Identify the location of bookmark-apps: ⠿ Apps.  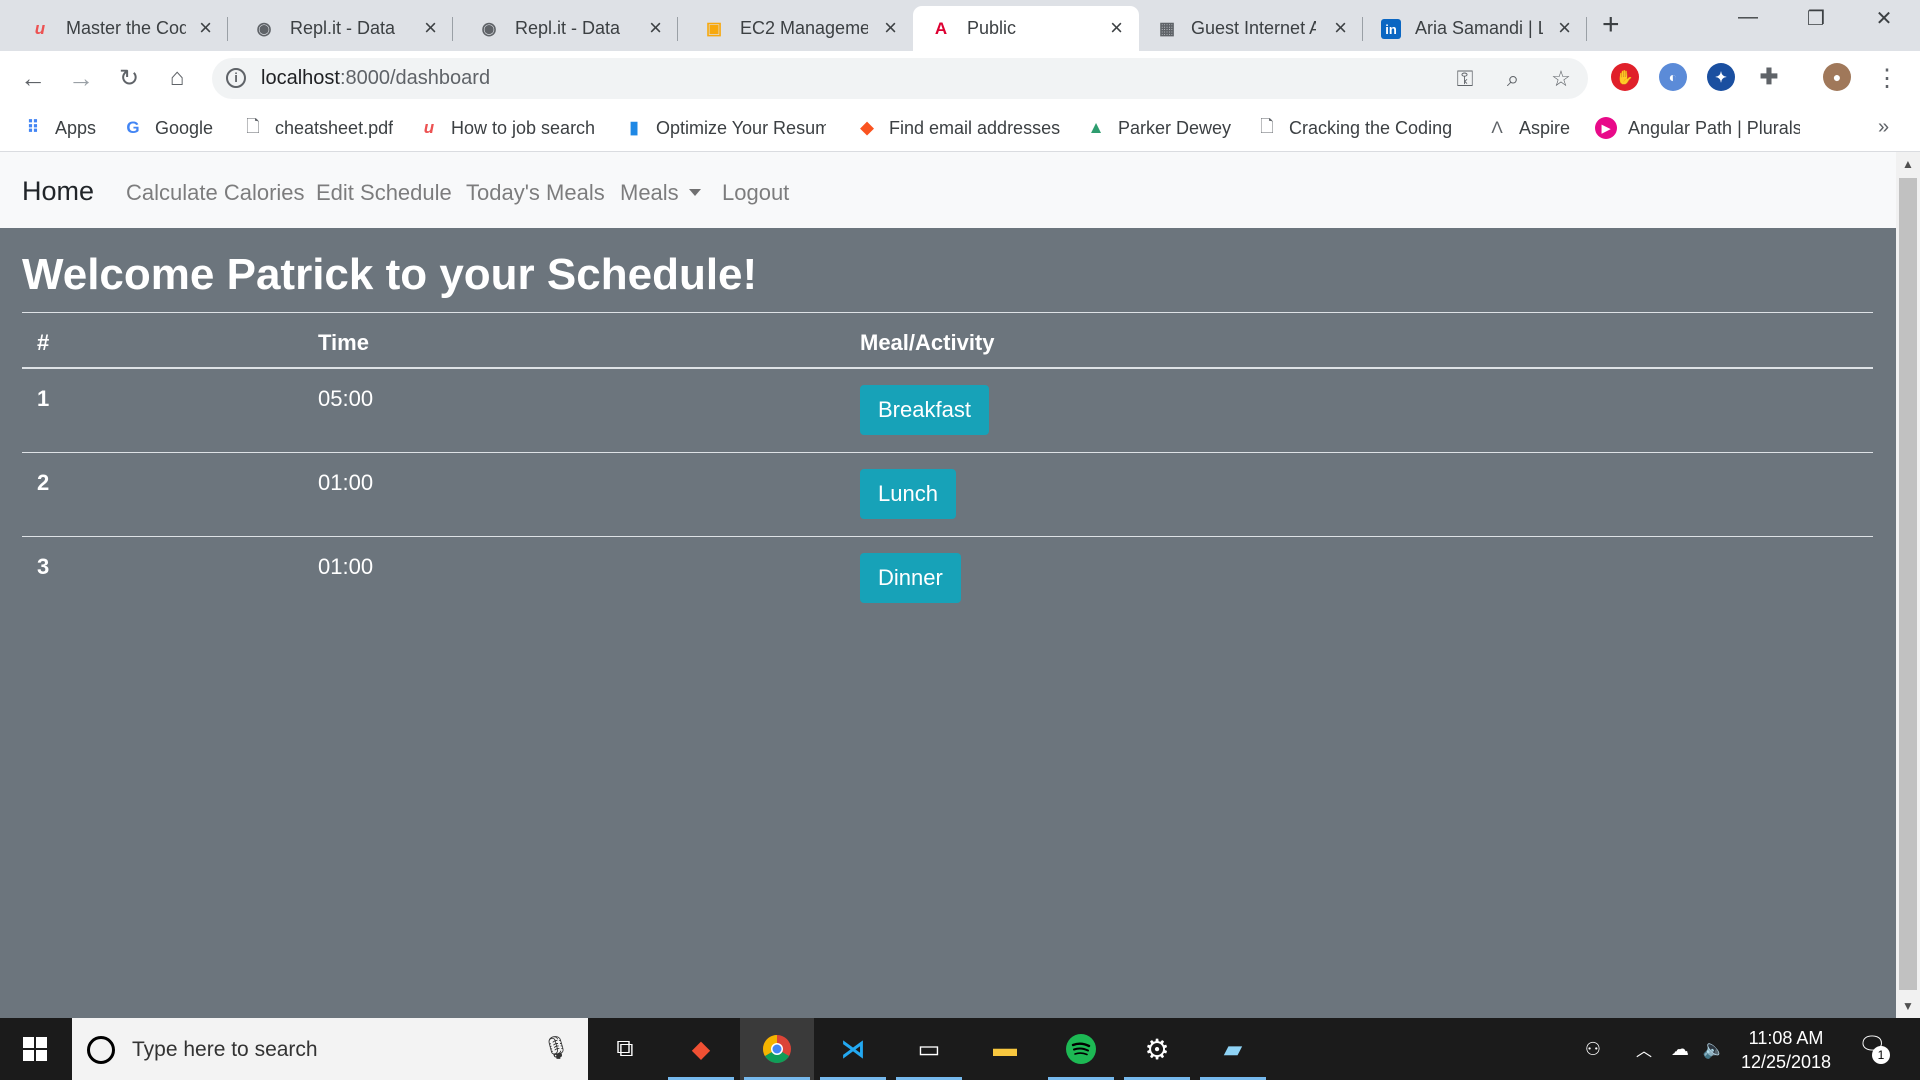
(59, 128).